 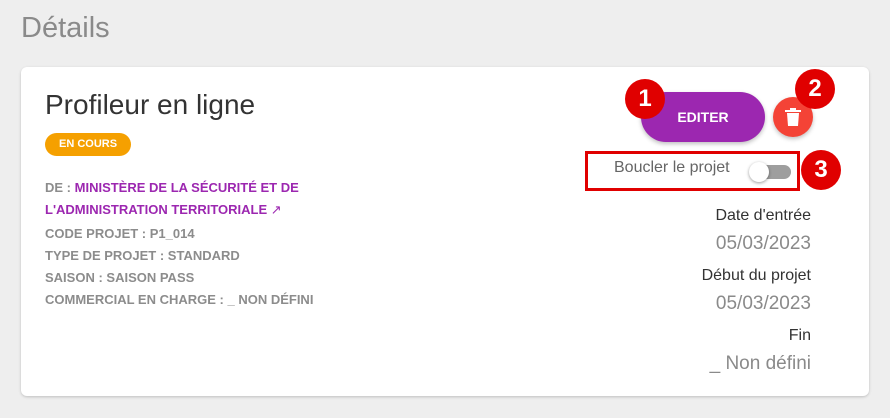 I want to click on start-date-value: 05/03/2023, so click(x=763, y=303).